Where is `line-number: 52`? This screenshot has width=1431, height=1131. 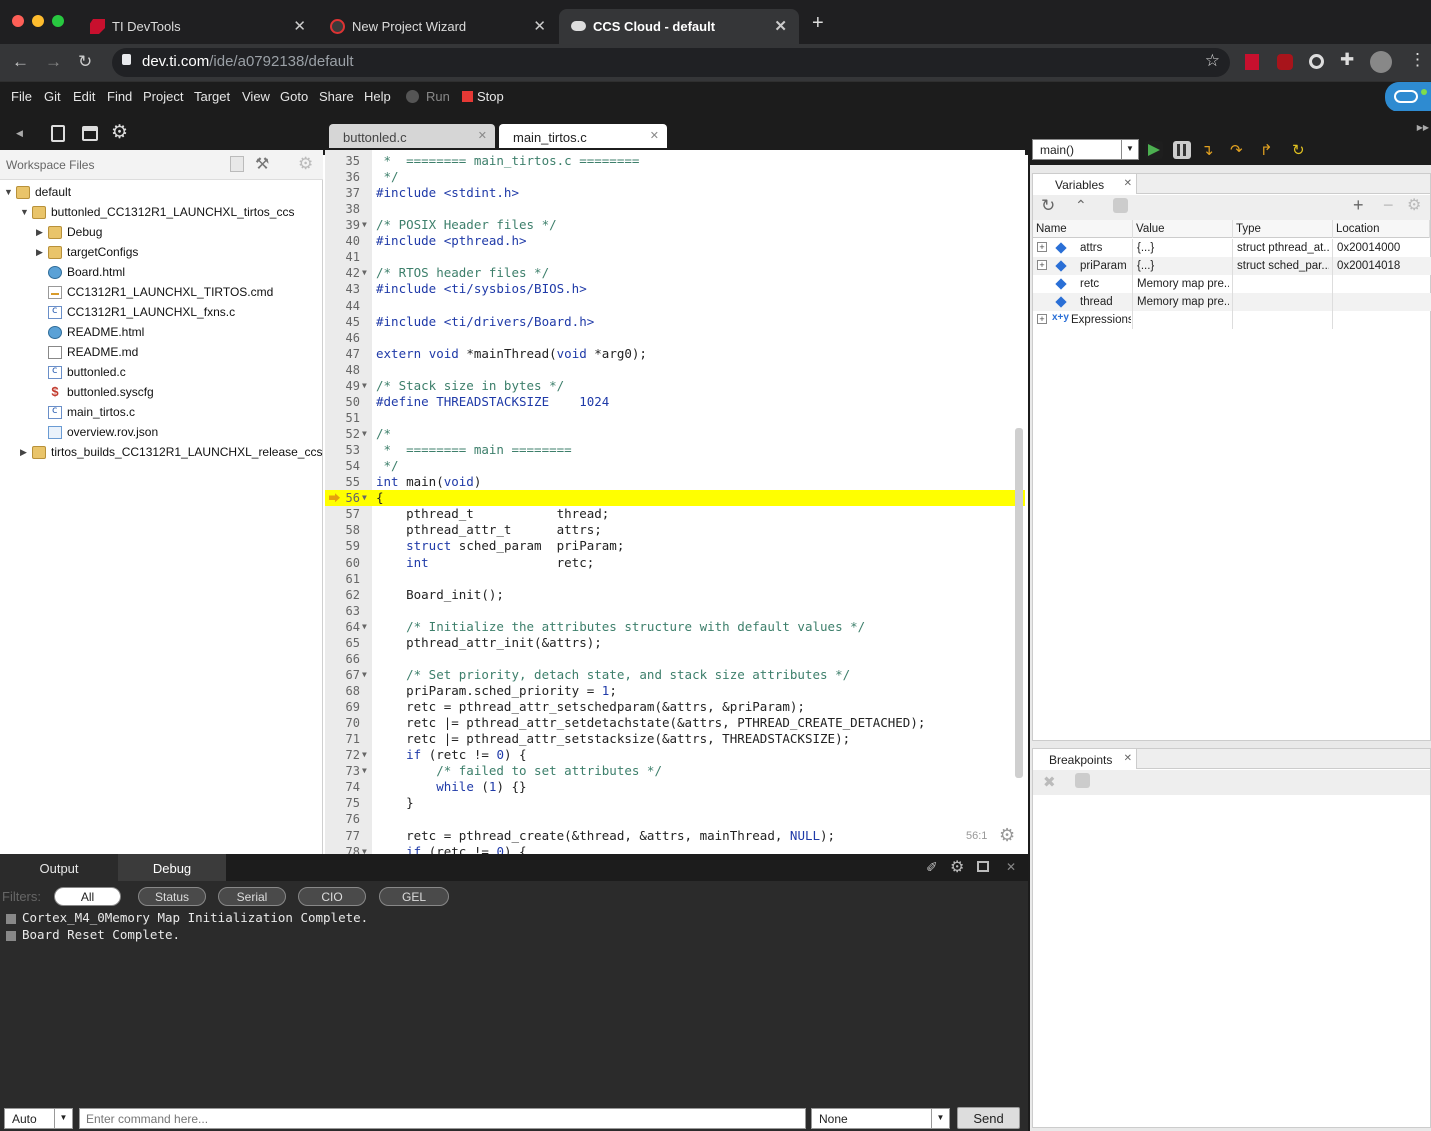
line-number: 52 is located at coordinates (342, 434).